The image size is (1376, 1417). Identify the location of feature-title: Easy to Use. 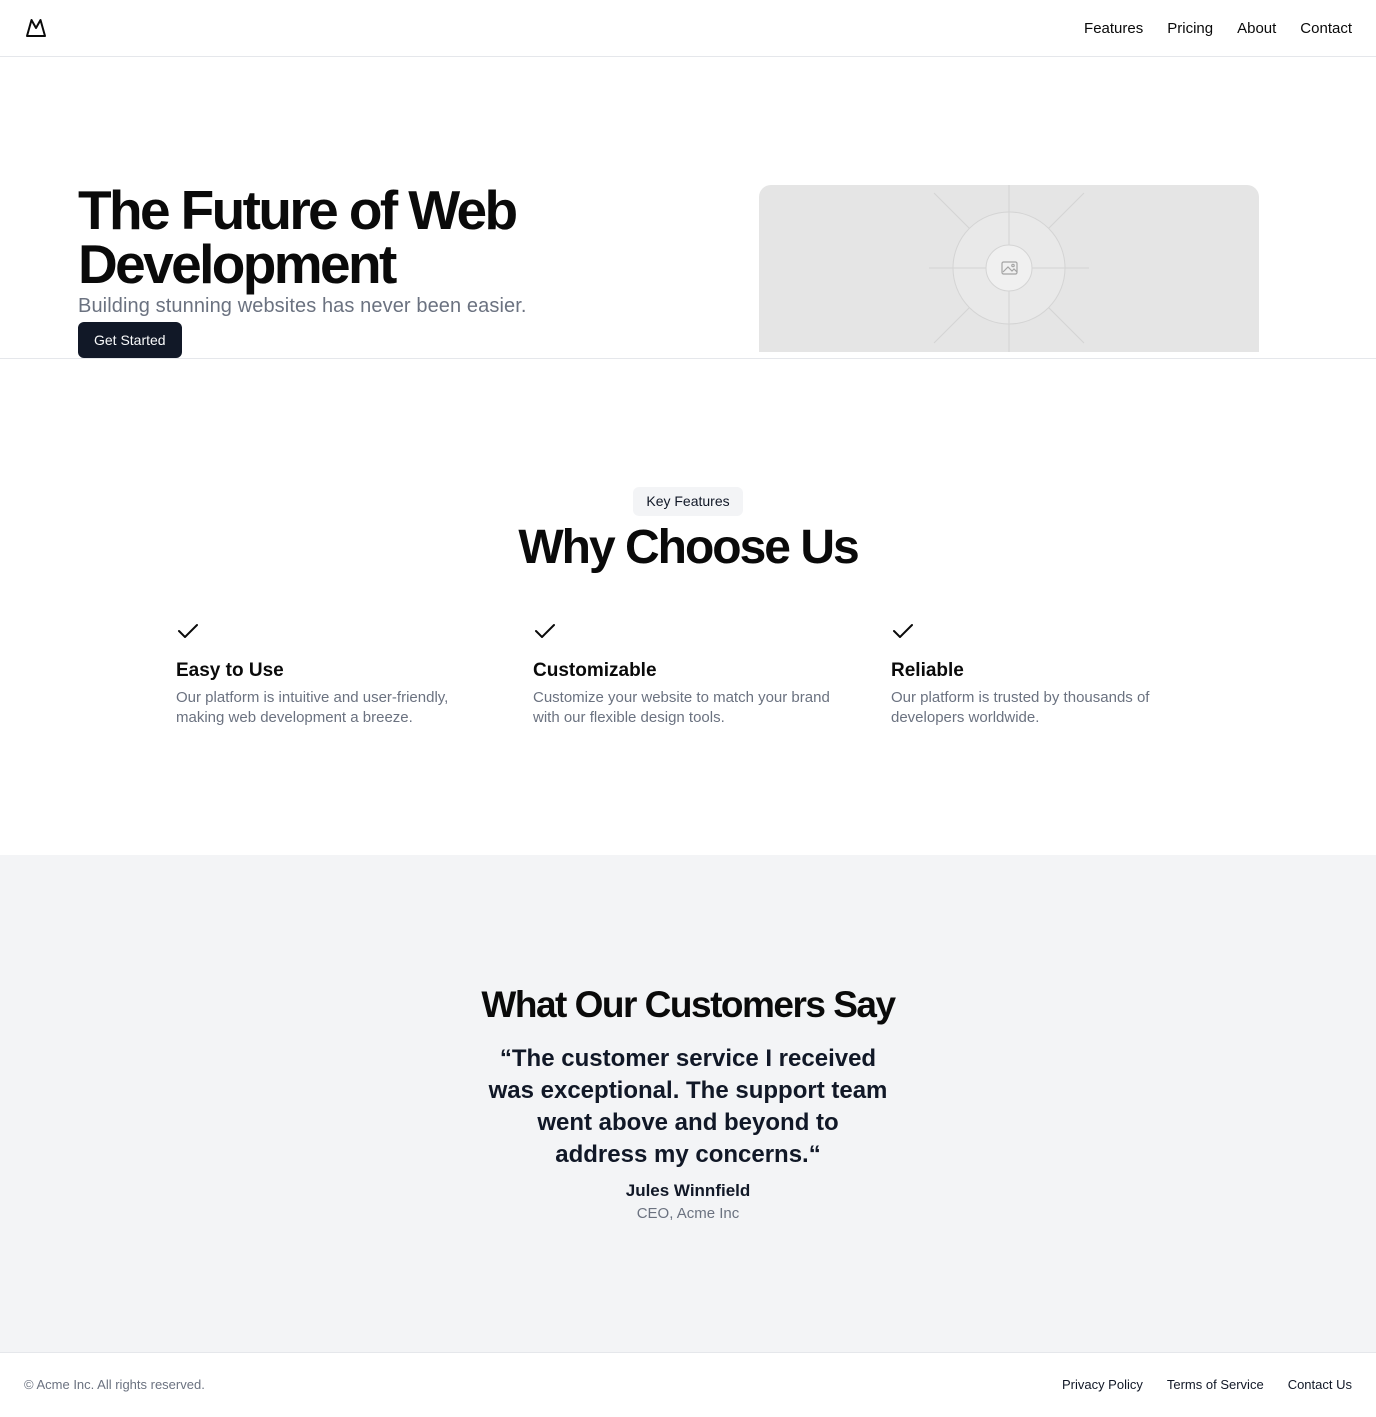
(230, 670).